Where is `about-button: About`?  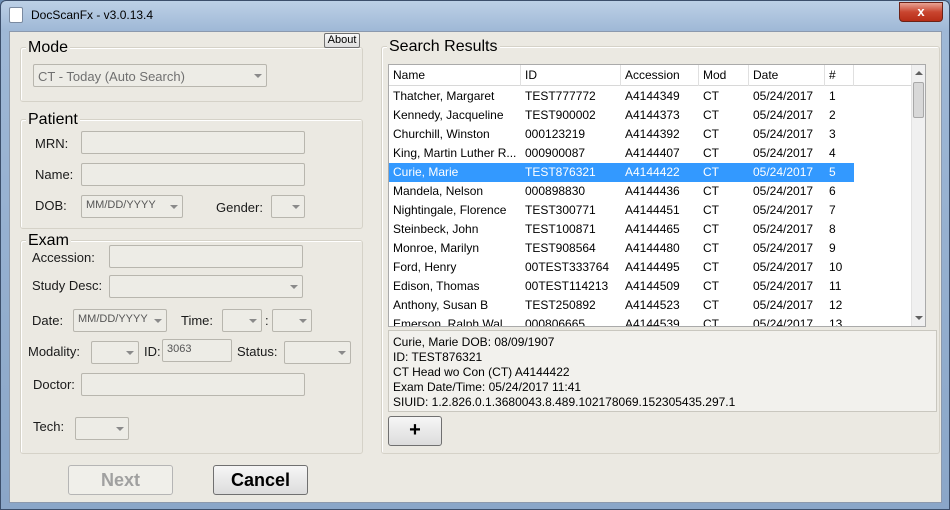 about-button: About is located at coordinates (342, 40).